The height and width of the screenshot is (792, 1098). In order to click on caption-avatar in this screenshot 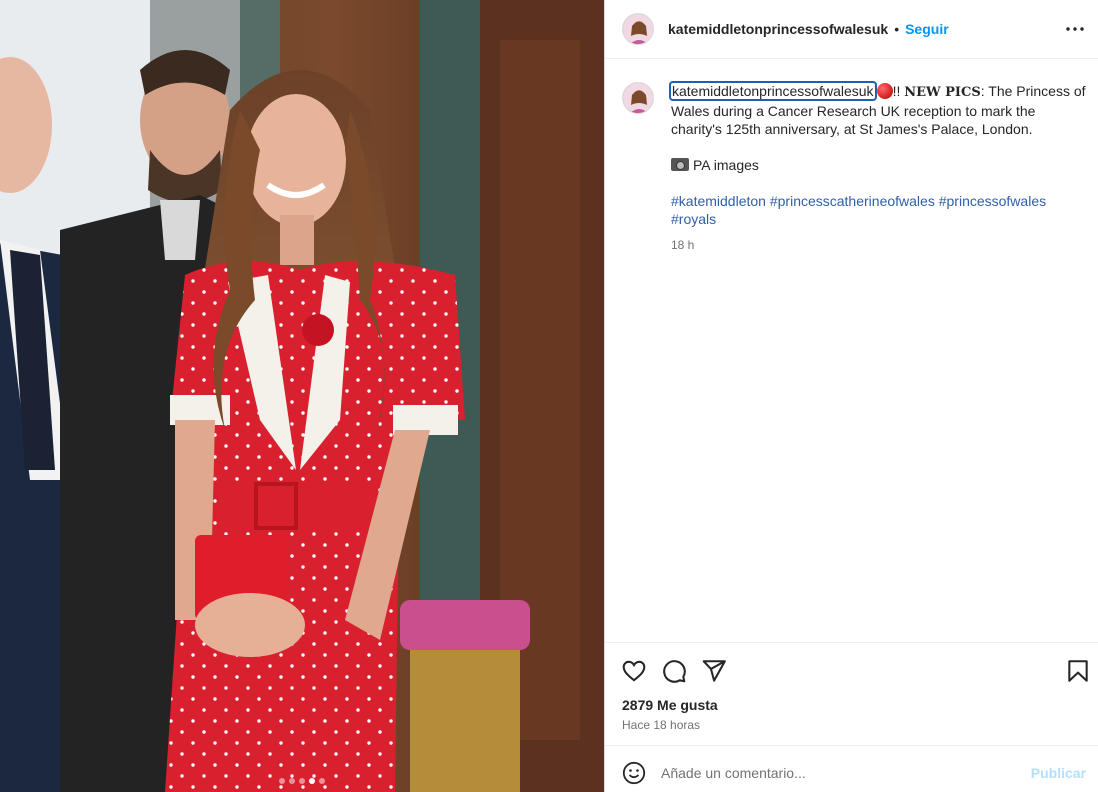, I will do `click(638, 98)`.